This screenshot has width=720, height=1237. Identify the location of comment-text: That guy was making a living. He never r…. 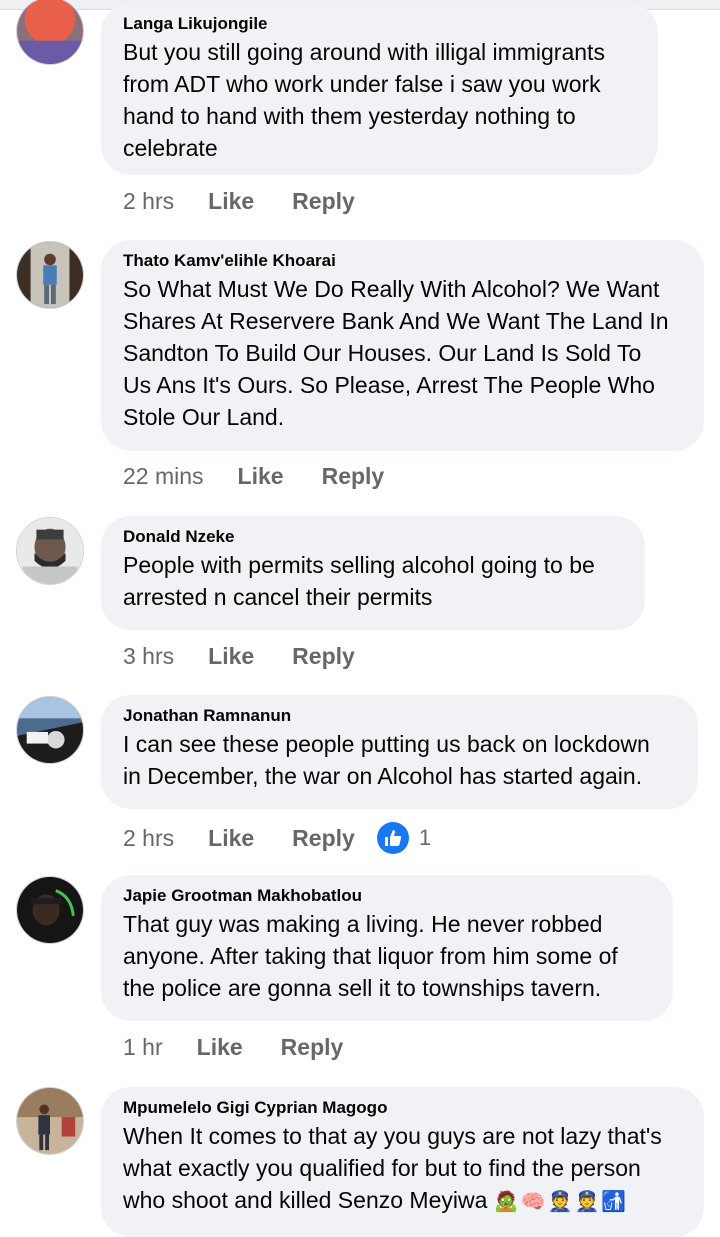
(370, 956).